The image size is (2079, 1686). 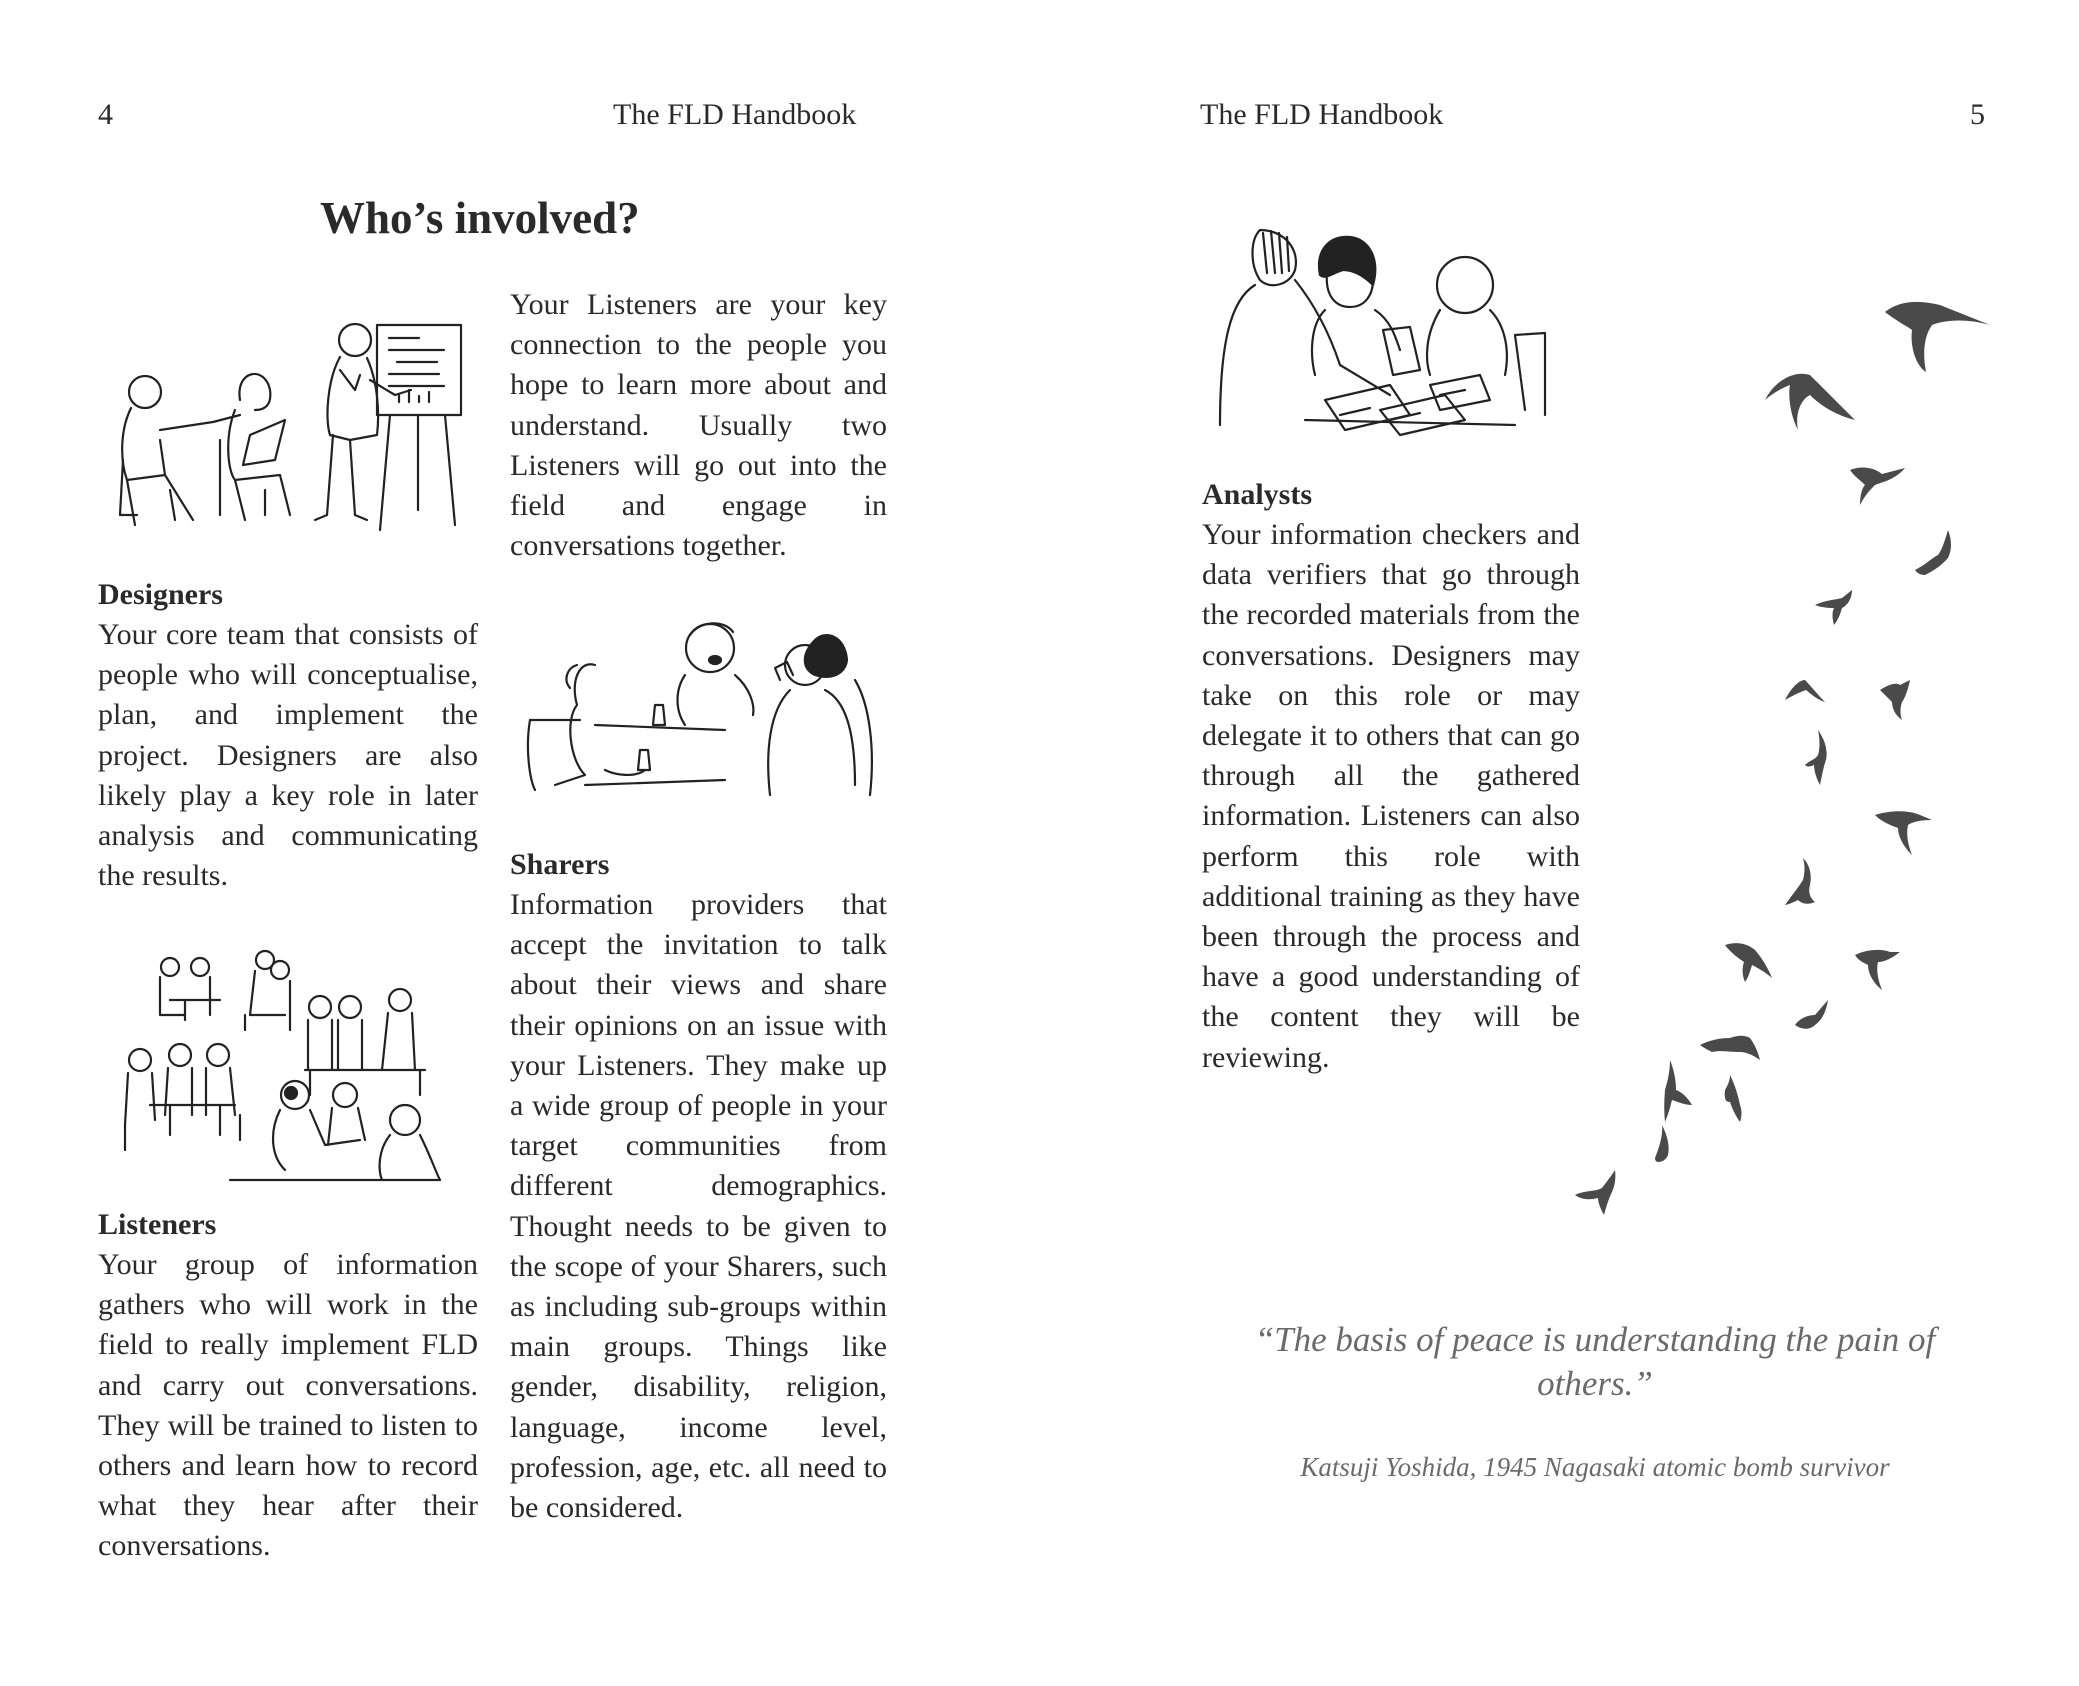 What do you see at coordinates (157, 1224) in the screenshot?
I see `listeners-heading: Listeners` at bounding box center [157, 1224].